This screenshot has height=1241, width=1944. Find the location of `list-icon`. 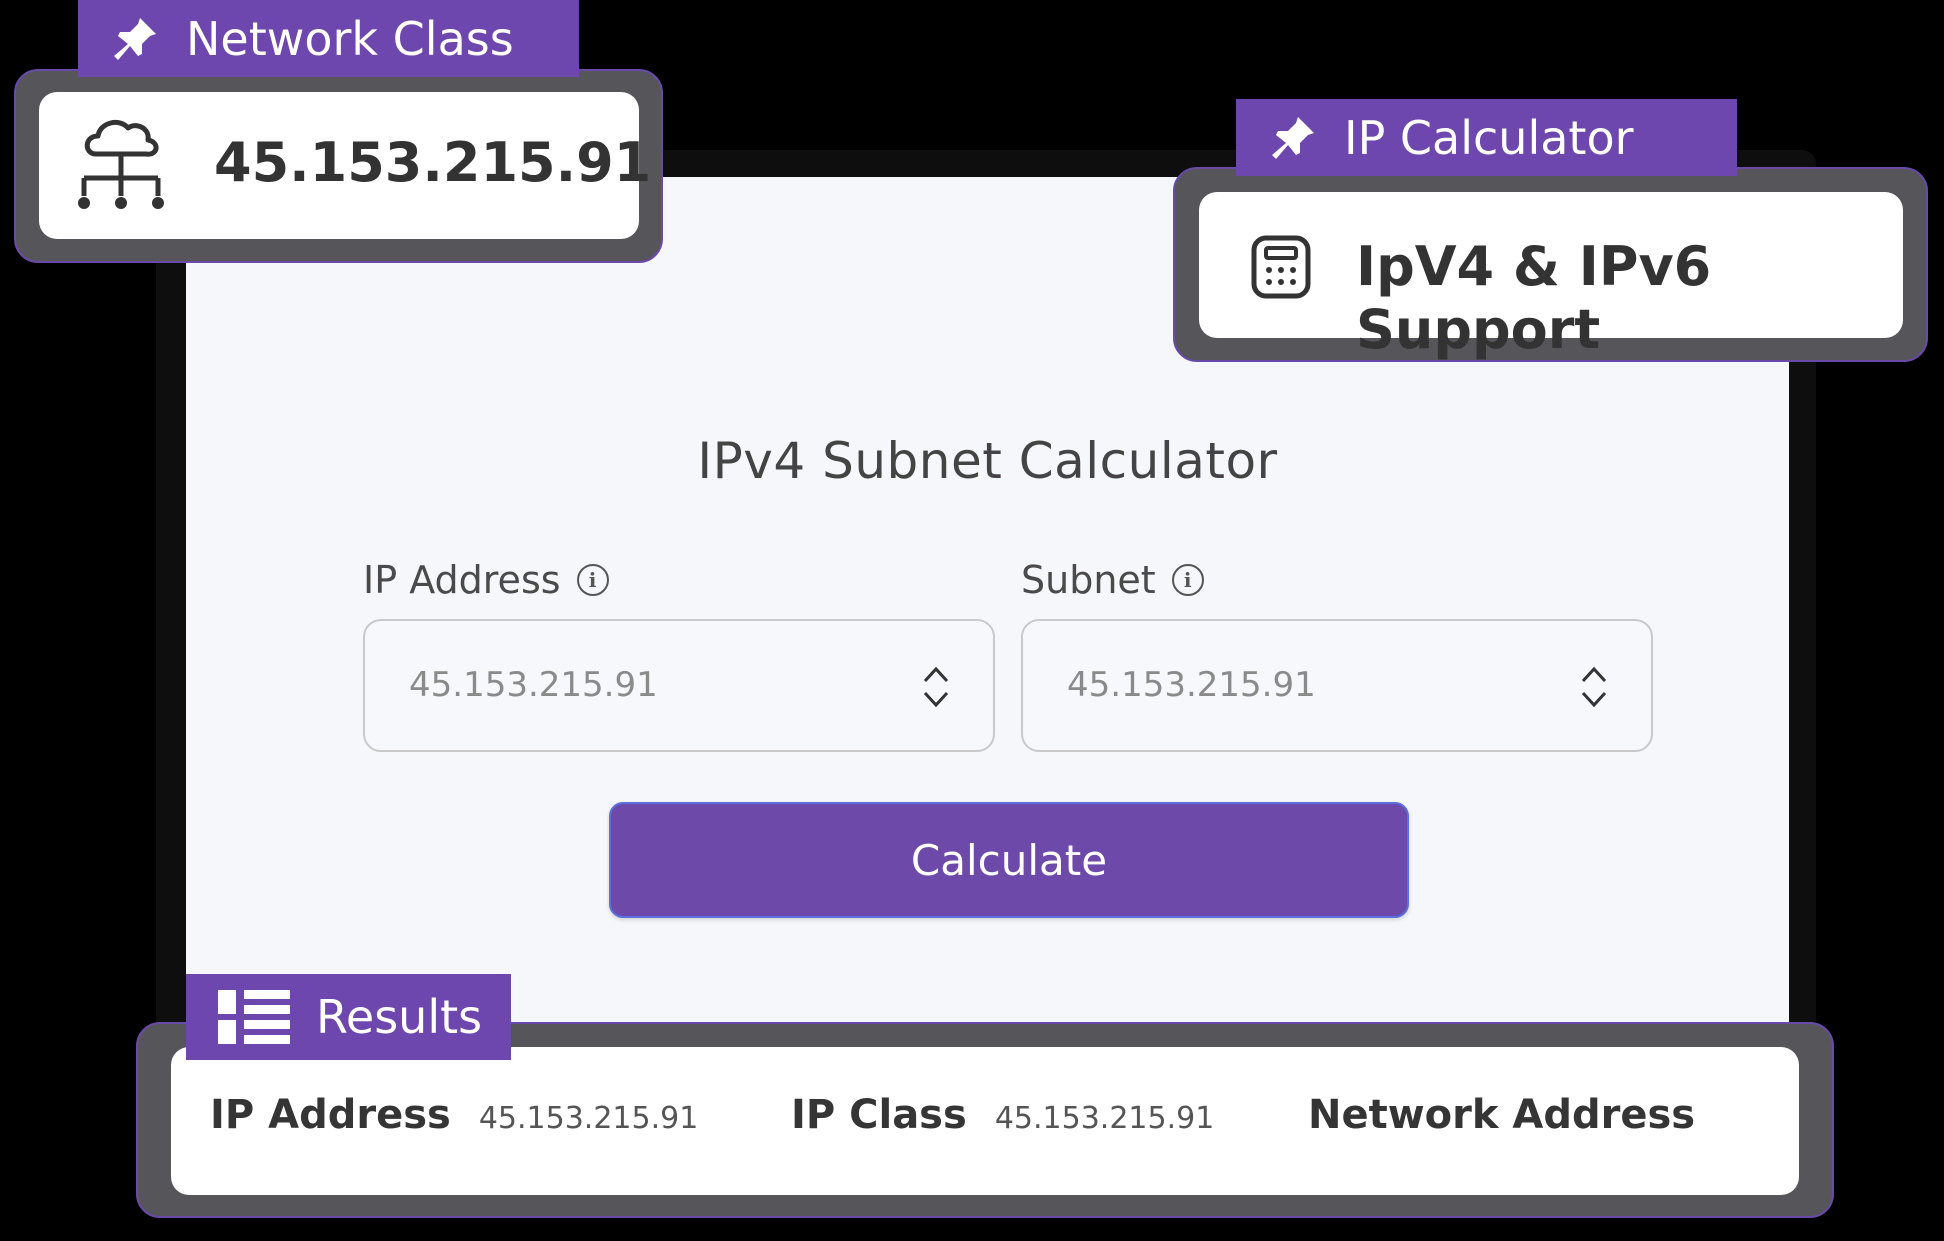

list-icon is located at coordinates (254, 1017).